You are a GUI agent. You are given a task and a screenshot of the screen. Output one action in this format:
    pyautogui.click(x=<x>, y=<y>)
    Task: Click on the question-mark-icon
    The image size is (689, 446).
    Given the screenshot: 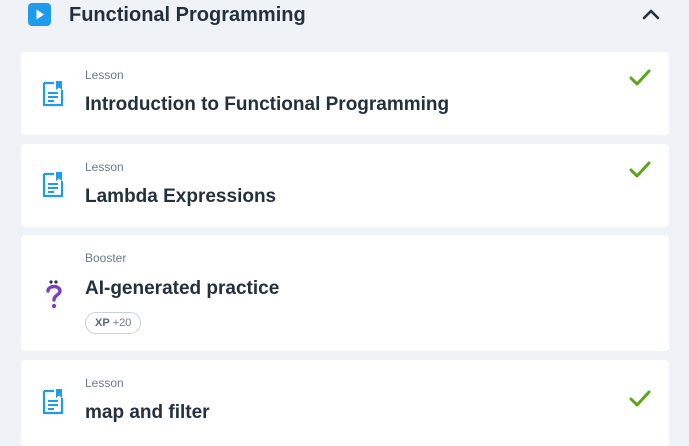 What is the action you would take?
    pyautogui.click(x=54, y=297)
    